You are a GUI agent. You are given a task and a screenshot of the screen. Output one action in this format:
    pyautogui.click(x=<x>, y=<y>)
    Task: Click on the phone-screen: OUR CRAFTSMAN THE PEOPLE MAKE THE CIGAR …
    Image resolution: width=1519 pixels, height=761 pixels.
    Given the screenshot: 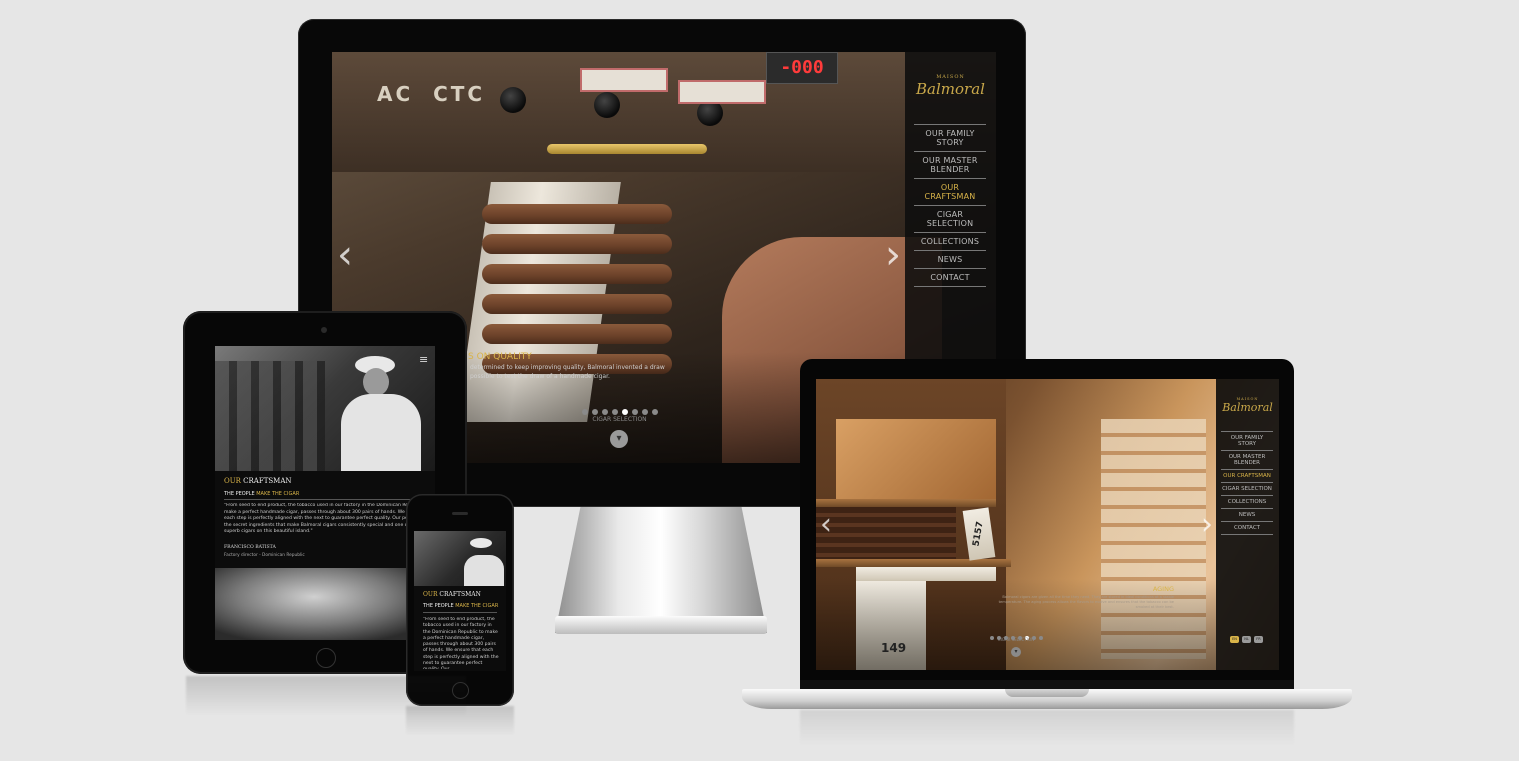 What is the action you would take?
    pyautogui.click(x=460, y=601)
    